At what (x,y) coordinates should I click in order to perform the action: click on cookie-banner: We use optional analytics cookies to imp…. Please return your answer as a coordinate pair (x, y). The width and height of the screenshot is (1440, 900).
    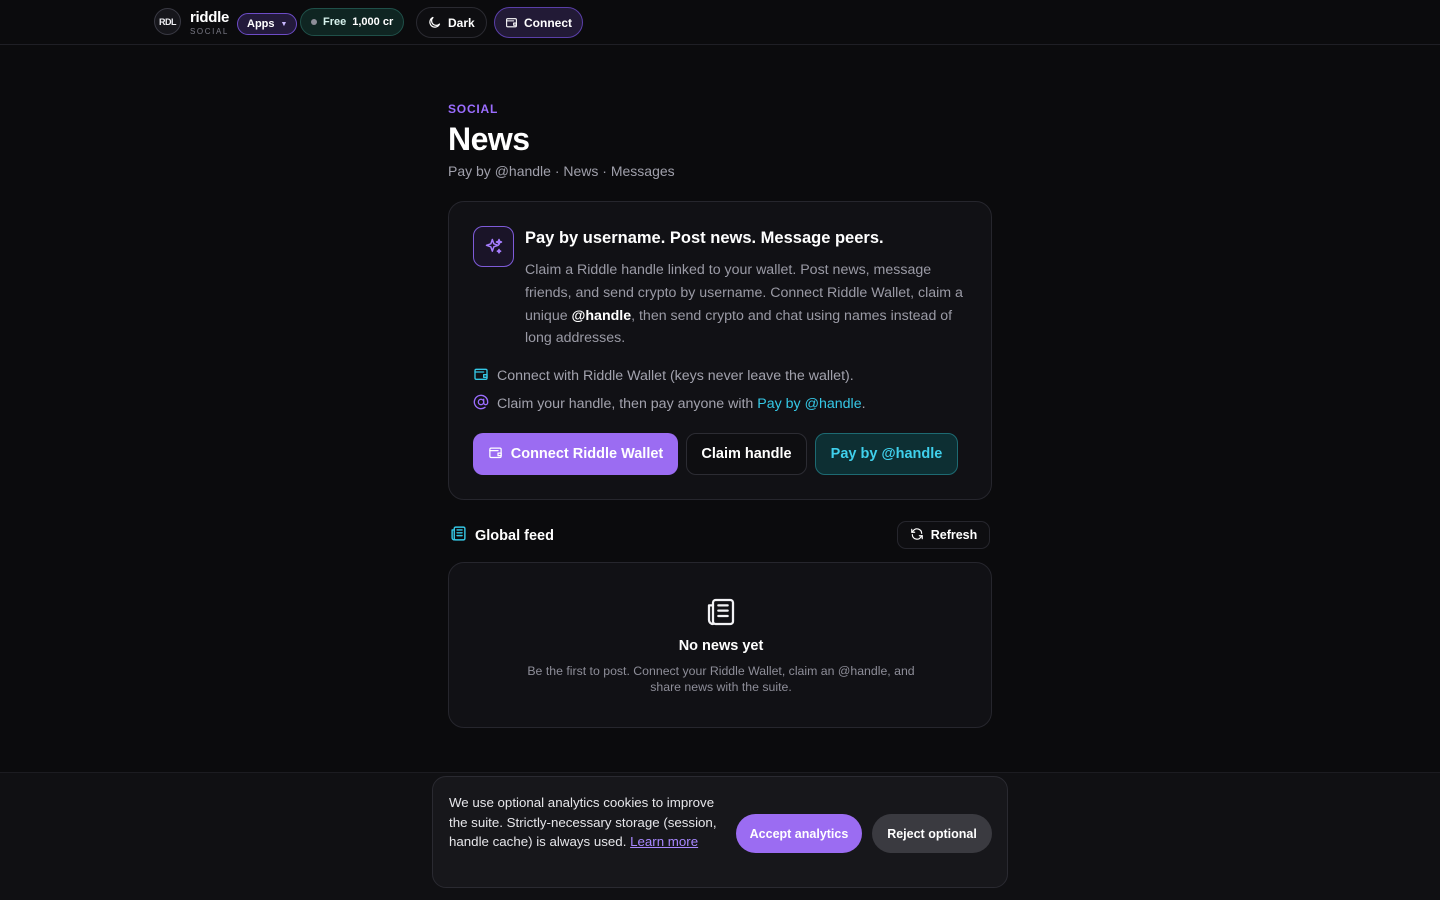
    Looking at the image, I should click on (720, 832).